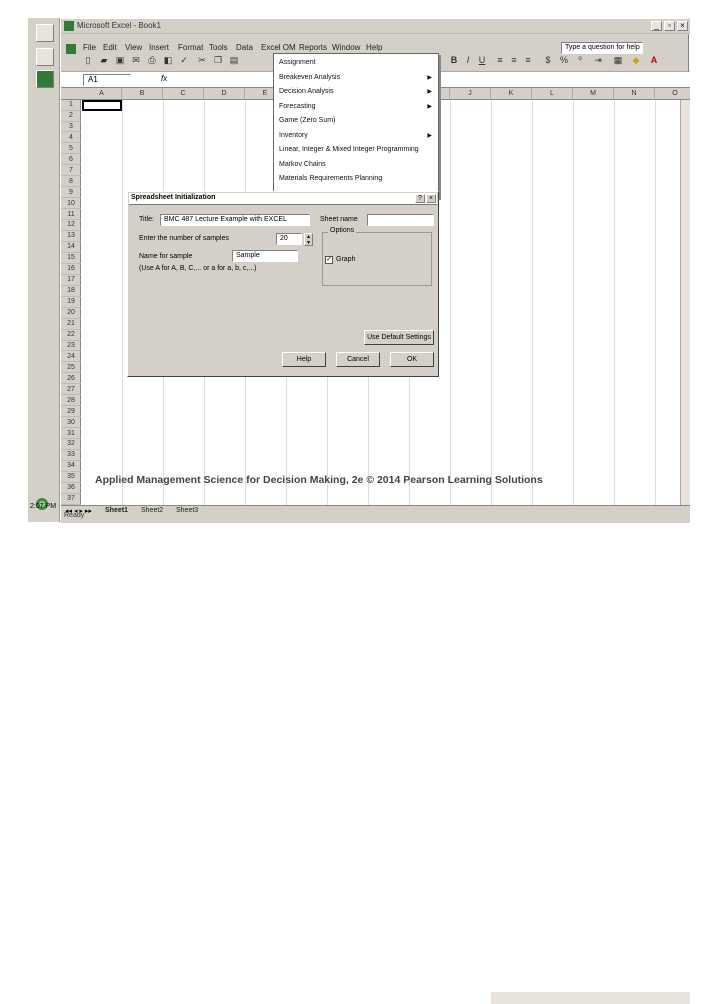  I want to click on copy-icon: ❐, so click(218, 60).